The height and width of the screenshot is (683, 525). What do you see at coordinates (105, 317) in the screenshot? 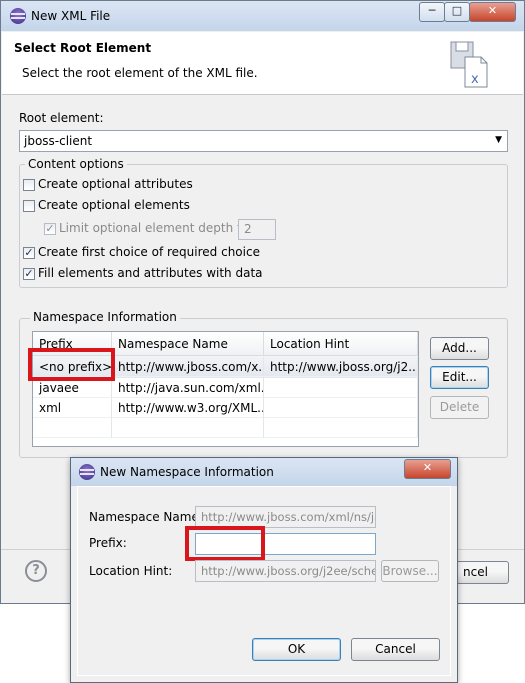
I see `namespace-legend: Namespace Information` at bounding box center [105, 317].